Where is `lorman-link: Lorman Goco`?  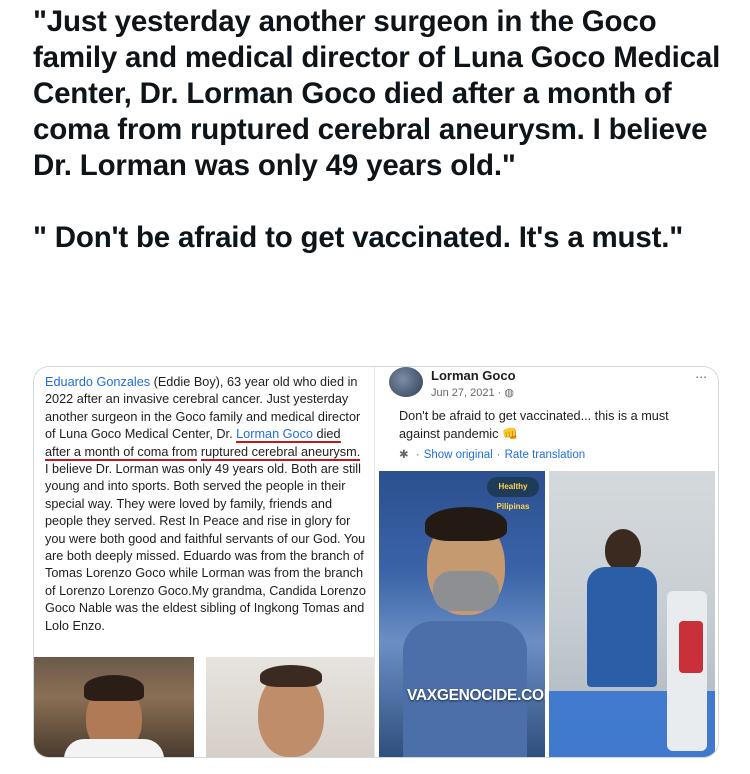 lorman-link: Lorman Goco is located at coordinates (274, 435).